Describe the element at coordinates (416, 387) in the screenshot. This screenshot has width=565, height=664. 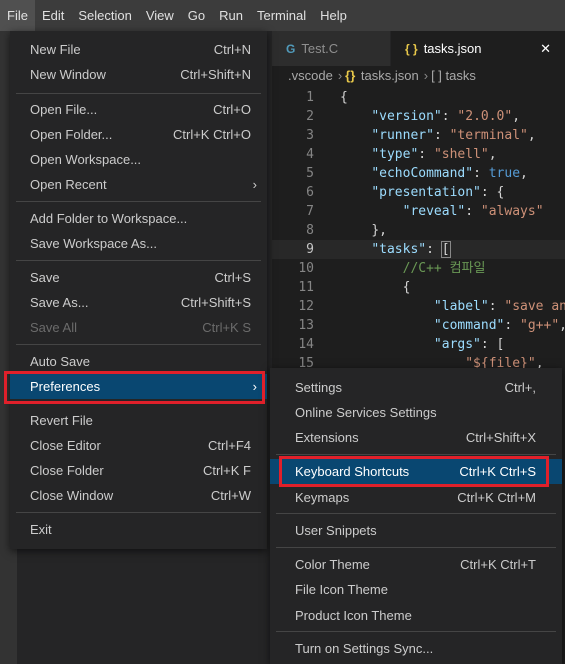
I see `pref-menu-item-settings: Settings Ctrl+,` at that location.